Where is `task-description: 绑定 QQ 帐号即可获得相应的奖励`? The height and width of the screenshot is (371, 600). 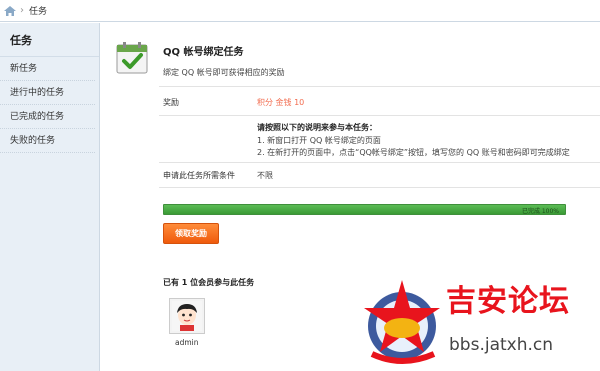 task-description: 绑定 QQ 帐号即可获得相应的奖励 is located at coordinates (224, 72).